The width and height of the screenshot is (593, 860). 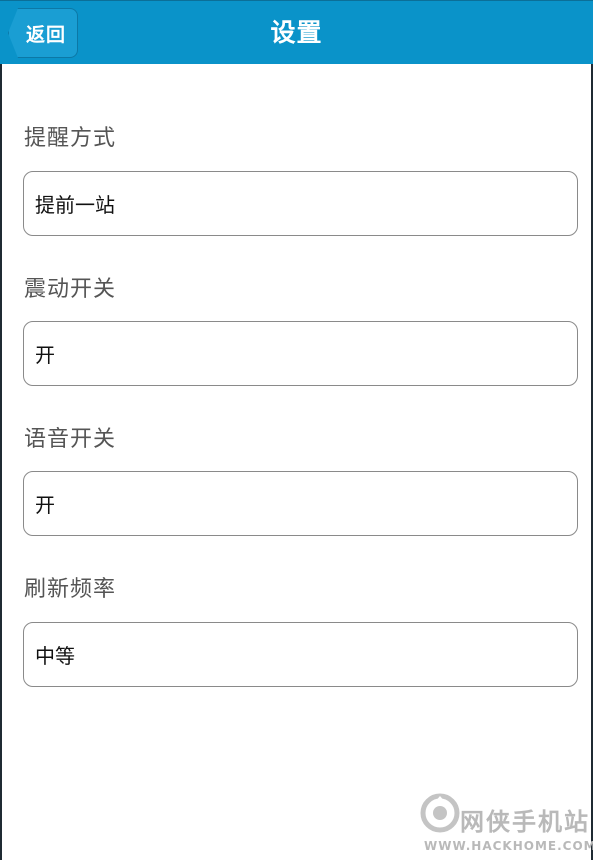 I want to click on refresh-rate-label: 刷新频率, so click(x=70, y=589).